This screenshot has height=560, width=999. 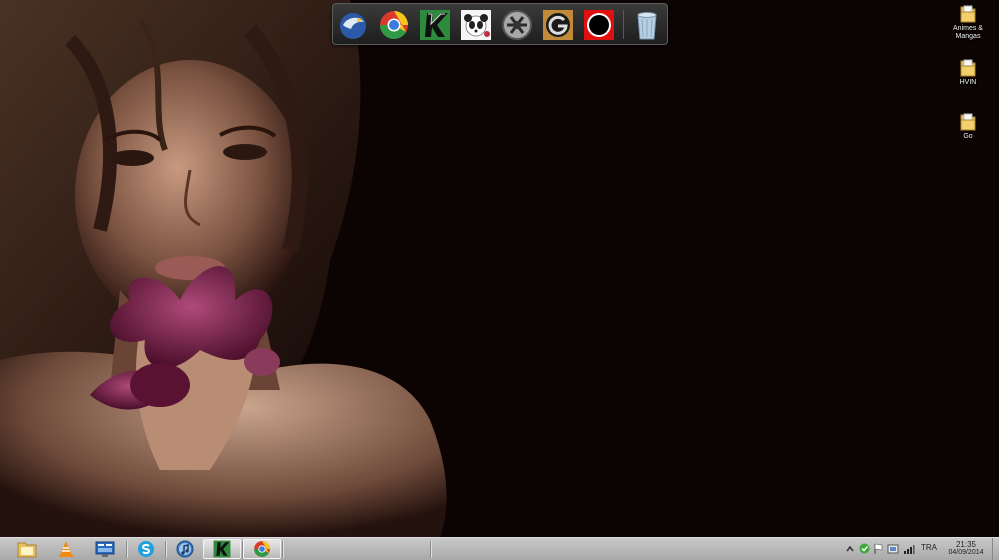 I want to click on taskbar-remote-desktop, so click(x=105, y=549).